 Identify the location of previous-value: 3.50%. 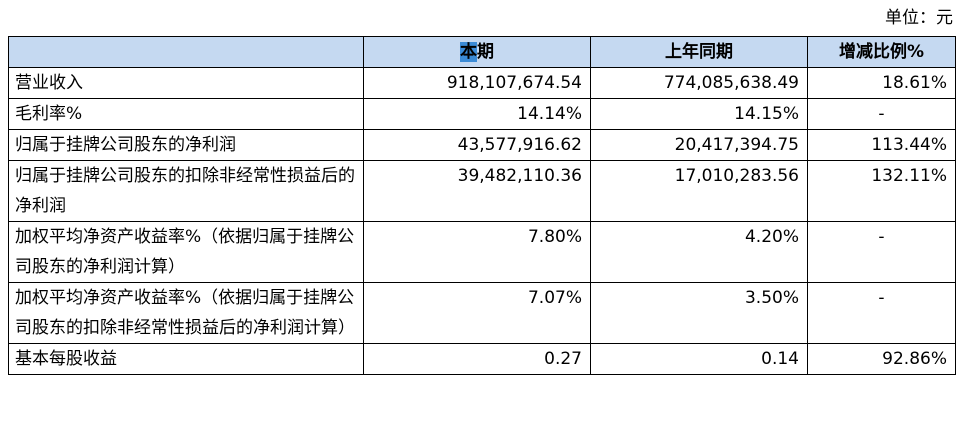
(699, 313).